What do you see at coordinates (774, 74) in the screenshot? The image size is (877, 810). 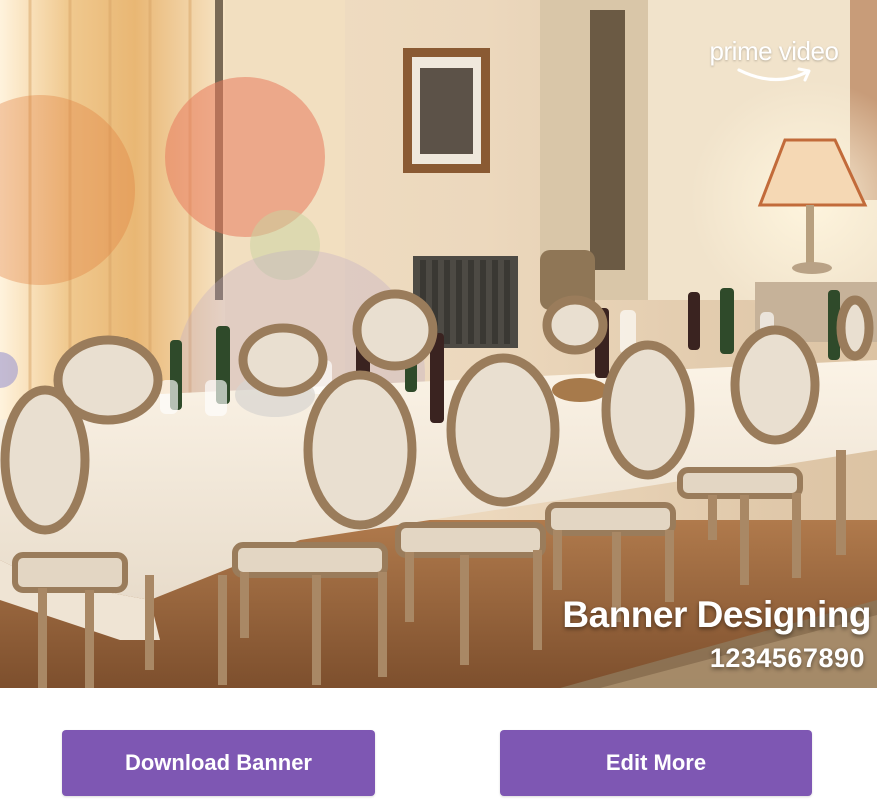 I see `prime-smile-icon` at bounding box center [774, 74].